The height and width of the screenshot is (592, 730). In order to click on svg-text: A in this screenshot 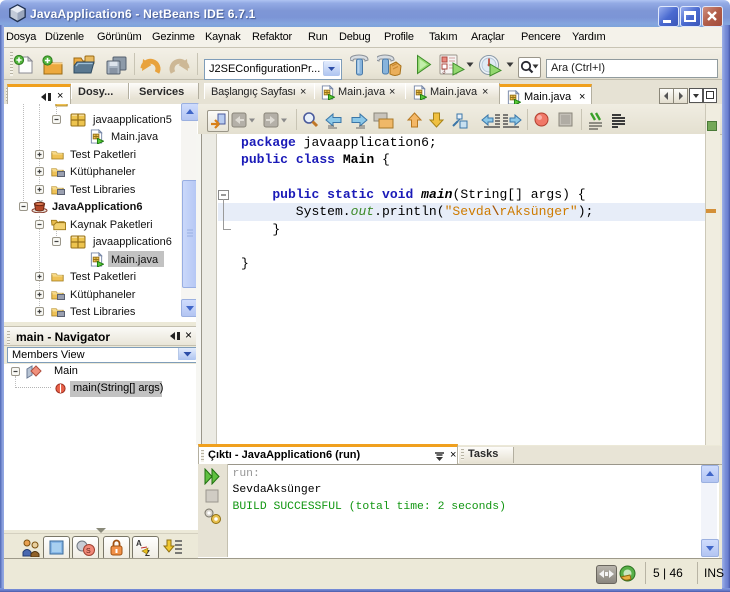, I will do `click(139, 543)`.